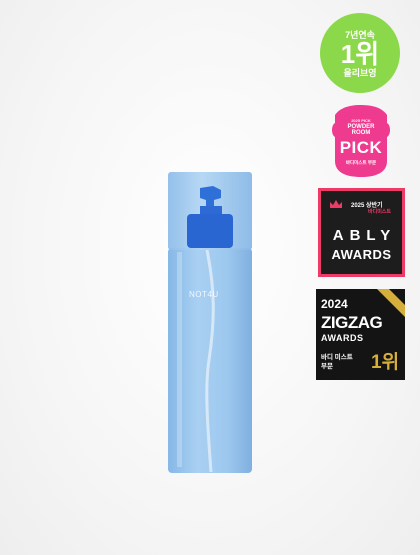 This screenshot has height=555, width=420. I want to click on olive-young-rank-badge: 7년연속 1위 올리브영, so click(360, 53).